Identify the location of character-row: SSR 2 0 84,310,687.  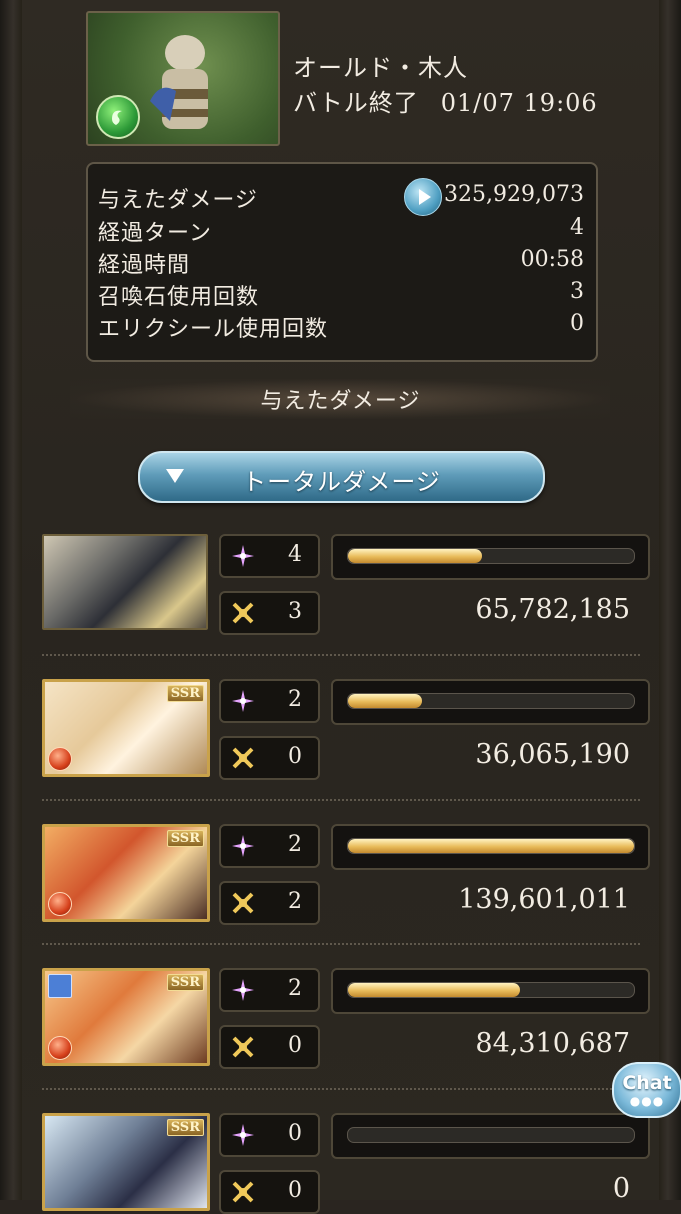
(346, 1018).